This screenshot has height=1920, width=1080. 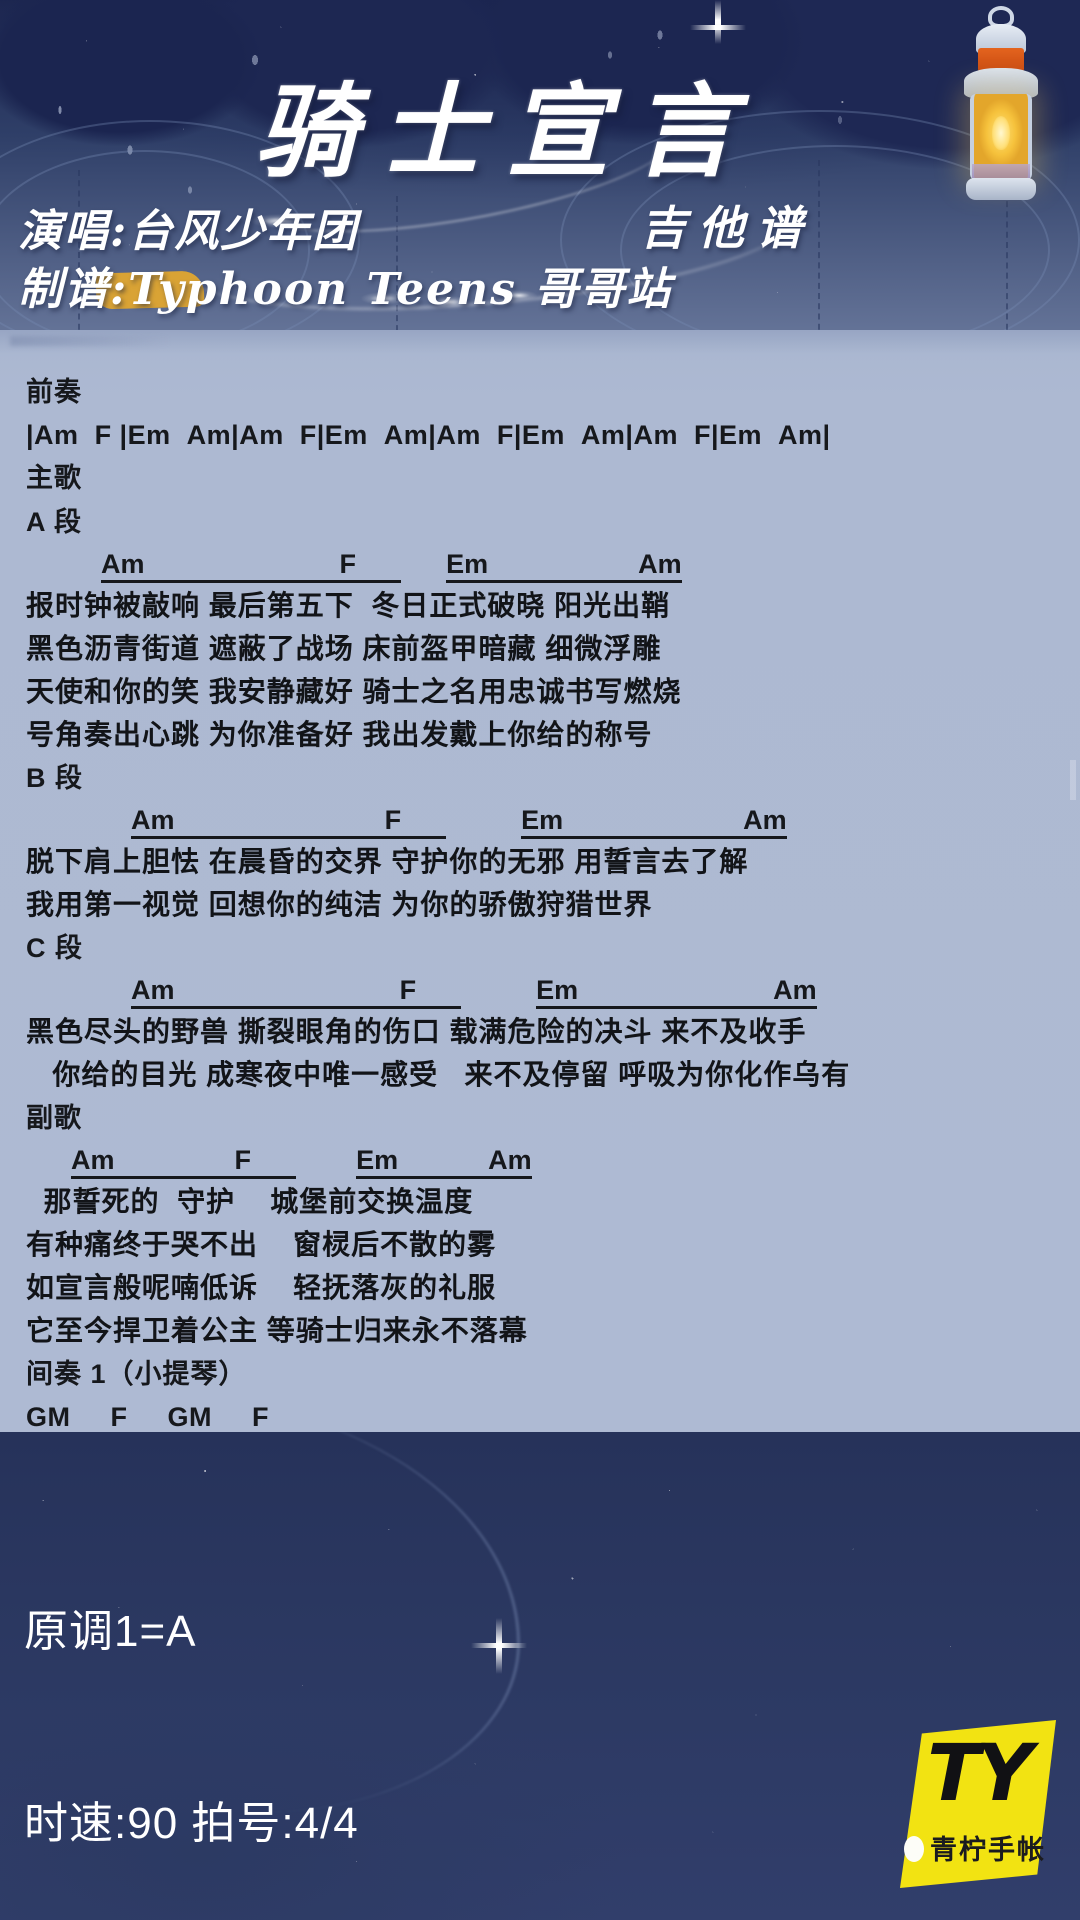 I want to click on lyric-line: 我用第一视觉 回想你的纯洁 为你的骄傲狩猎世界, so click(x=339, y=904).